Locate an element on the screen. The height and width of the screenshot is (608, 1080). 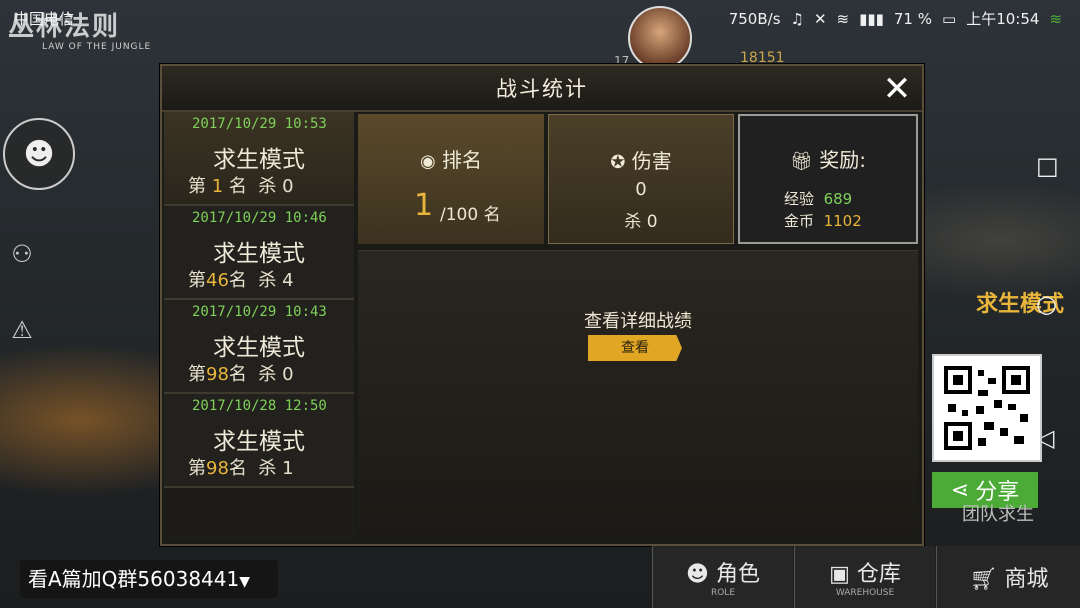
gold-row: 金币 1102 is located at coordinates (823, 220).